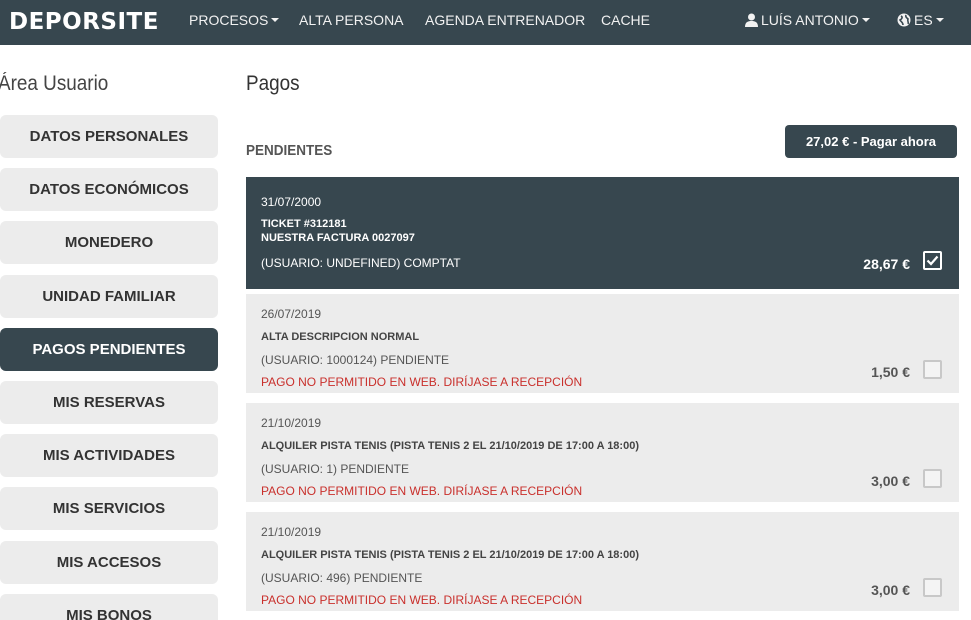  Describe the element at coordinates (289, 150) in the screenshot. I see `section-label-pendientes: PENDIENTES` at that location.